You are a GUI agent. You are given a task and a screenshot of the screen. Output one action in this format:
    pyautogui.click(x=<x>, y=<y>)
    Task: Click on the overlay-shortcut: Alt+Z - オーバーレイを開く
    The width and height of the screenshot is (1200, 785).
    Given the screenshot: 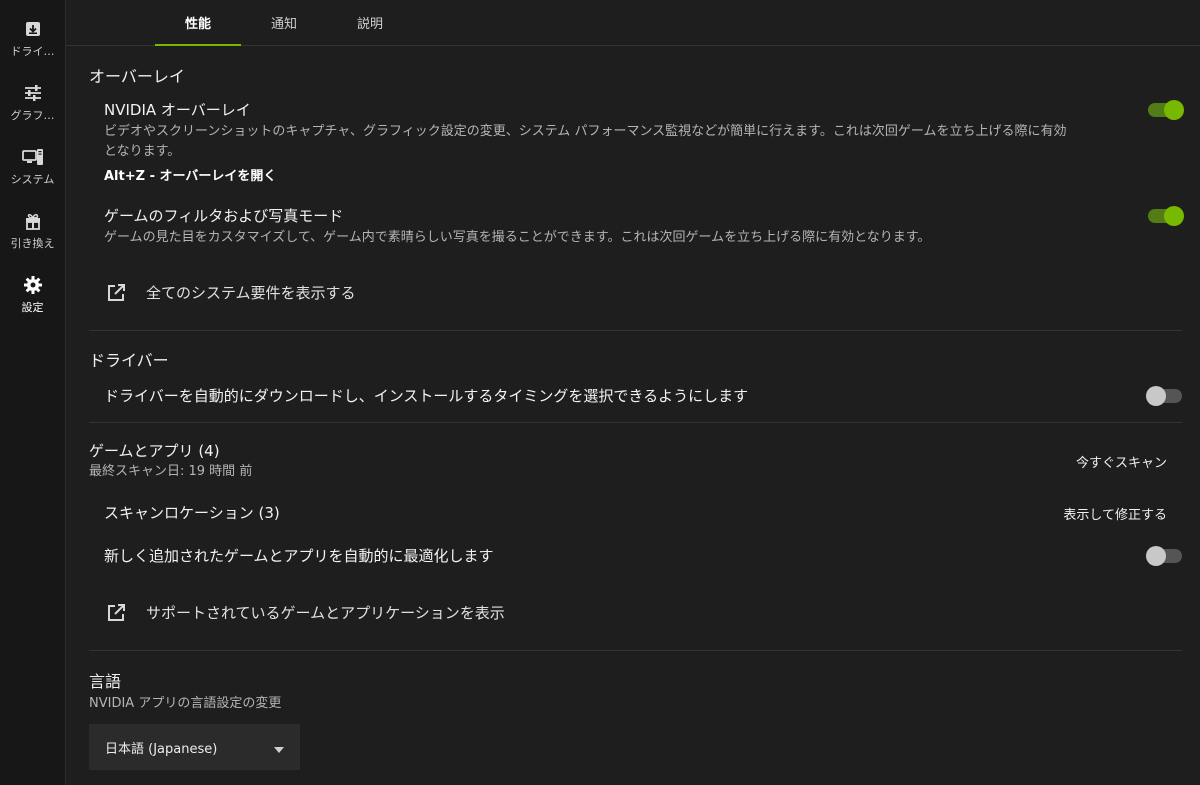 What is the action you would take?
    pyautogui.click(x=190, y=176)
    